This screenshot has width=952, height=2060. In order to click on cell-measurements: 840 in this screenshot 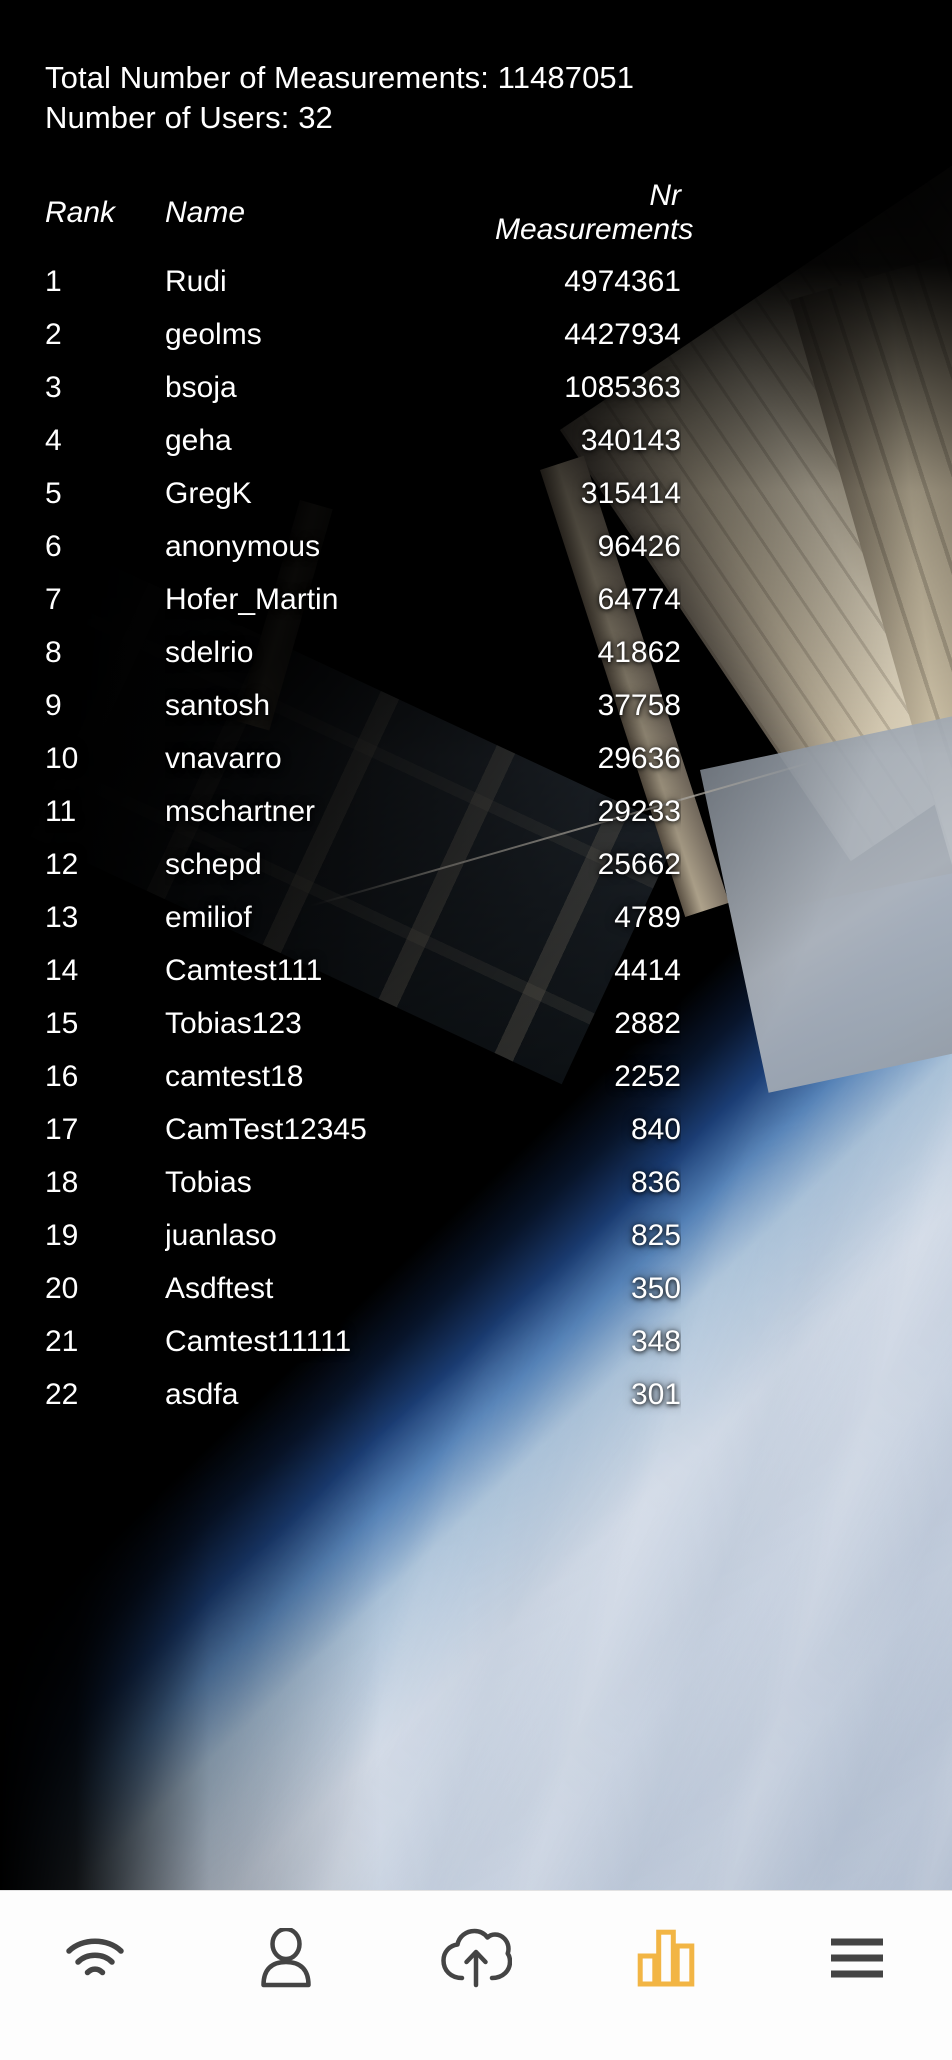, I will do `click(655, 1130)`.